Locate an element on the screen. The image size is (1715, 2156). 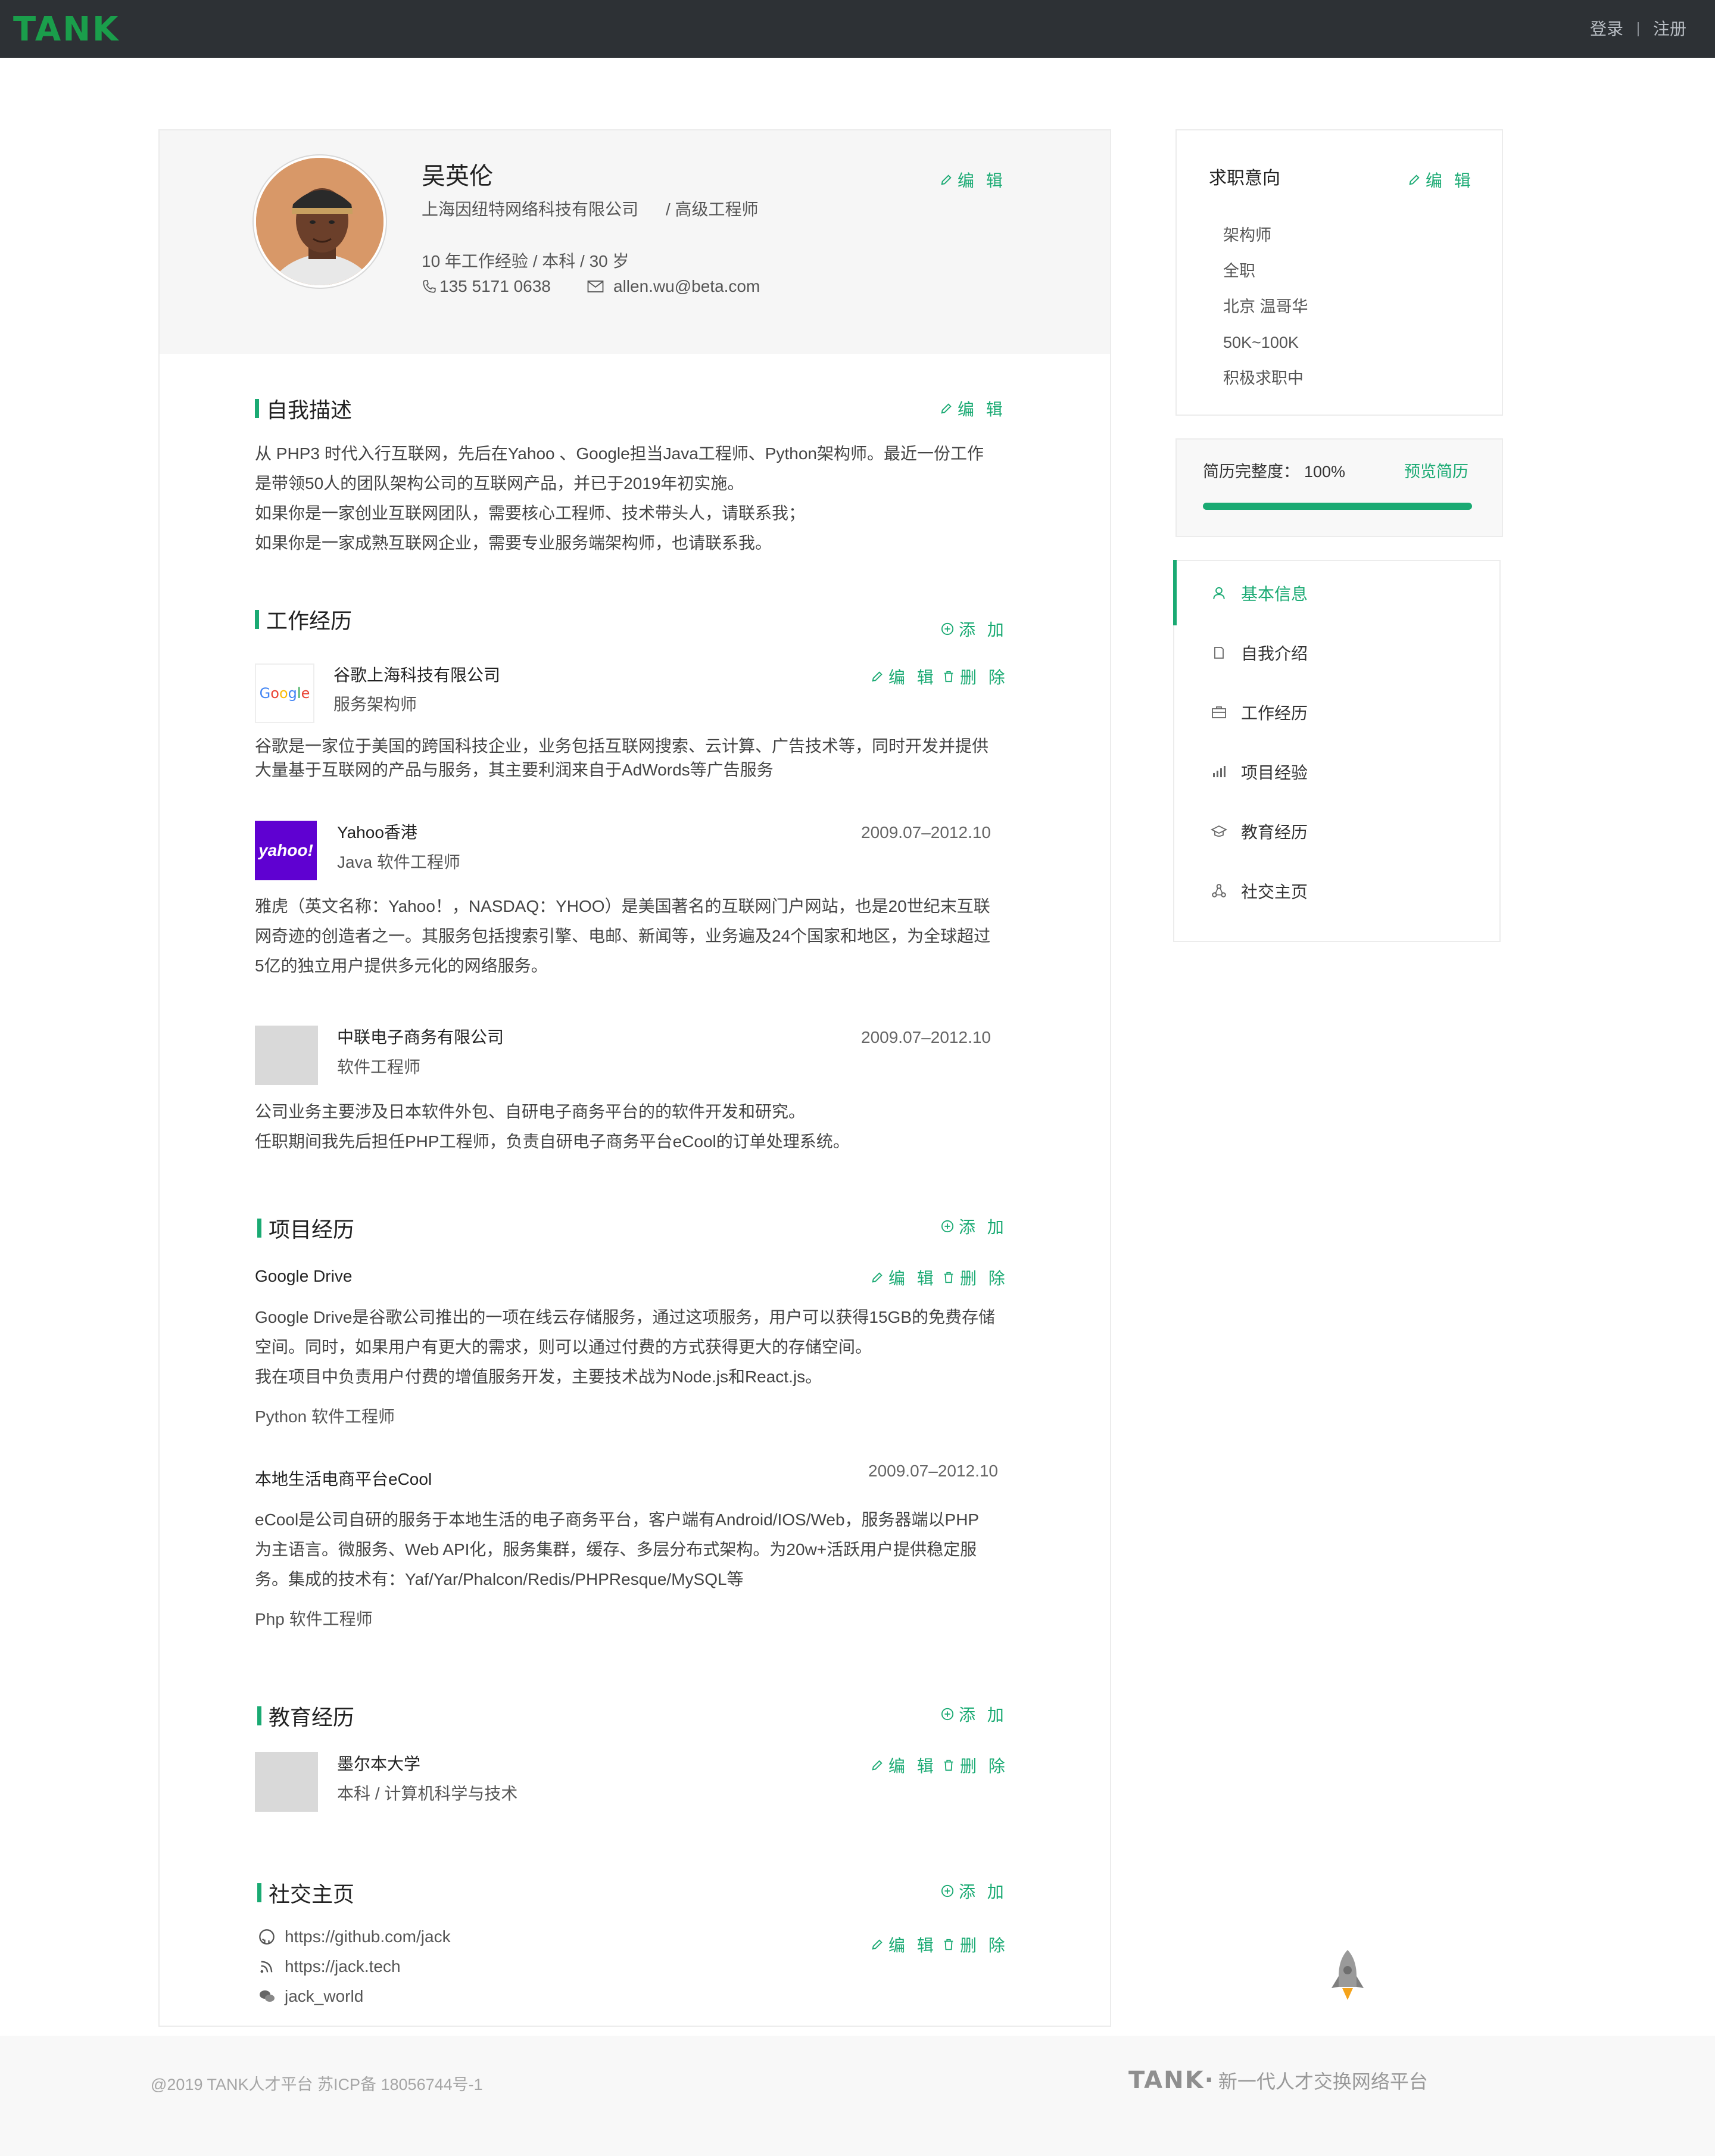
social-link-website: https://jack.tech is located at coordinates (329, 1967).